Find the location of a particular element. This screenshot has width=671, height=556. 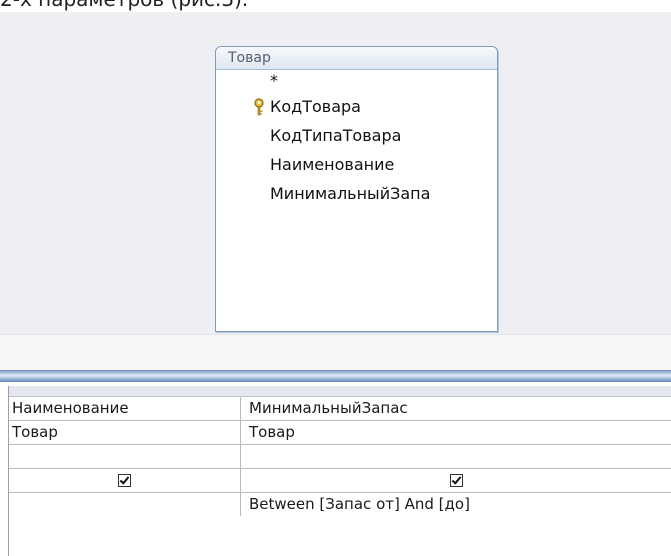

table-title: Товар is located at coordinates (356, 58).